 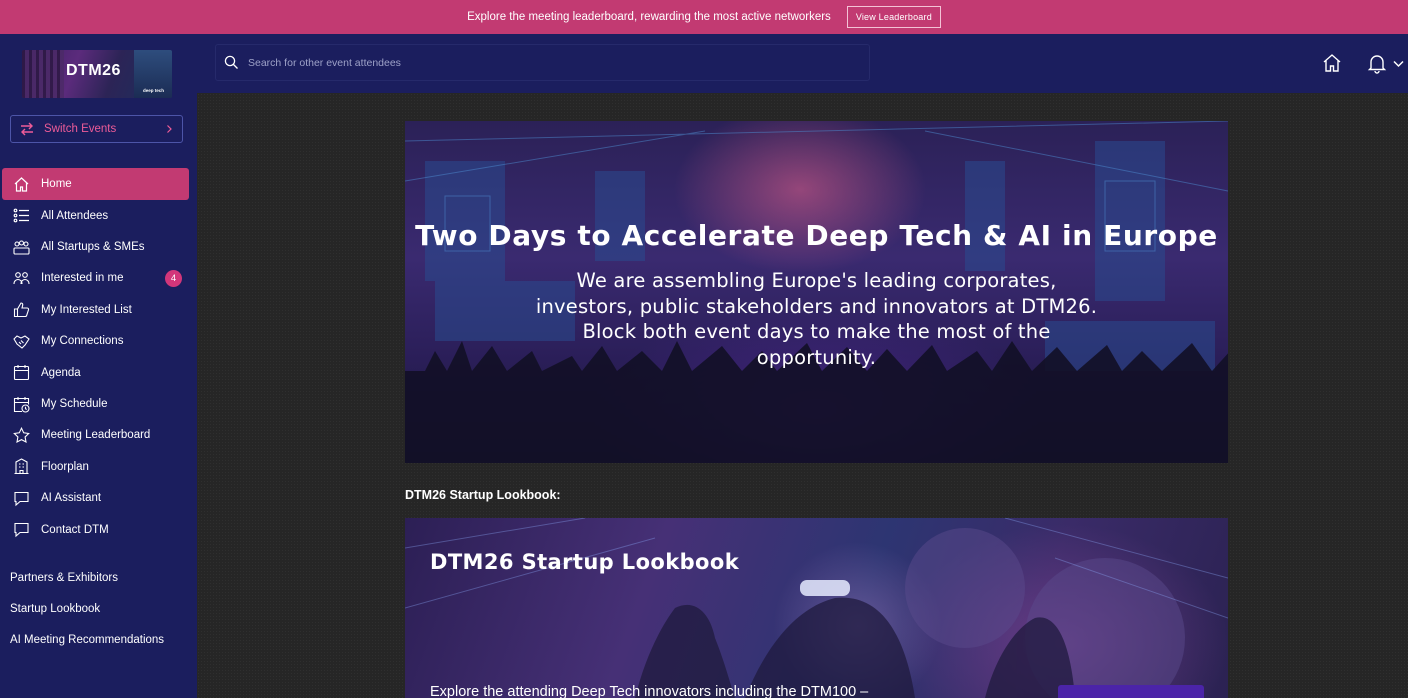 I want to click on people-icon, so click(x=21, y=278).